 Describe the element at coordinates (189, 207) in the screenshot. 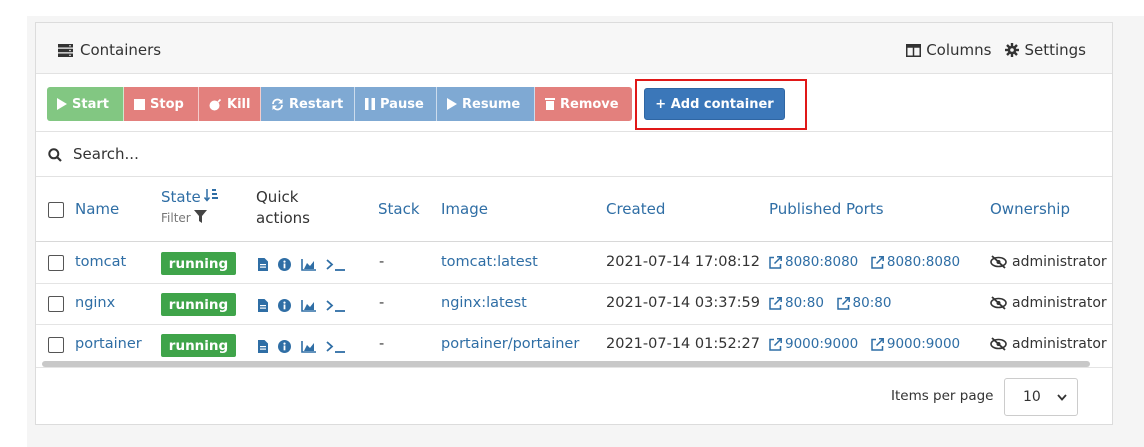

I see `column-state: State Filter` at that location.